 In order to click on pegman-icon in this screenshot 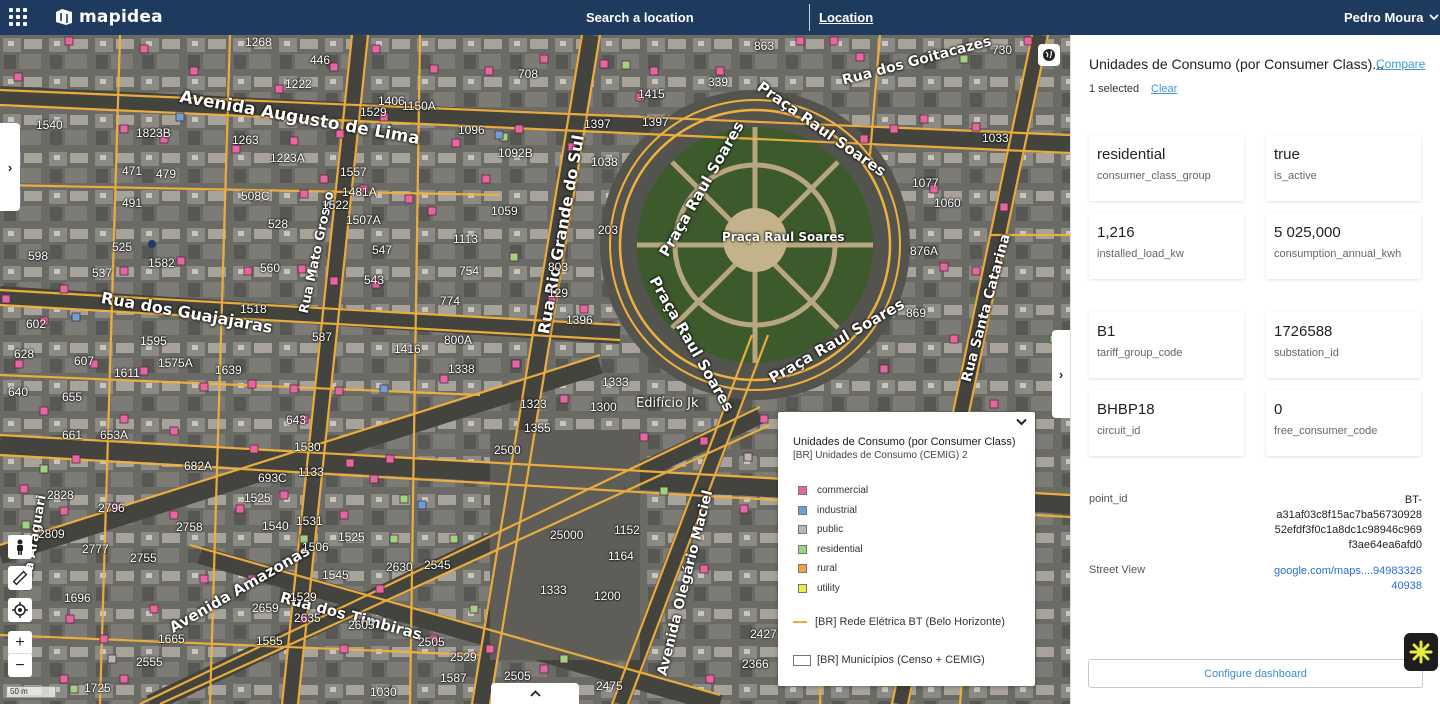, I will do `click(20, 547)`.